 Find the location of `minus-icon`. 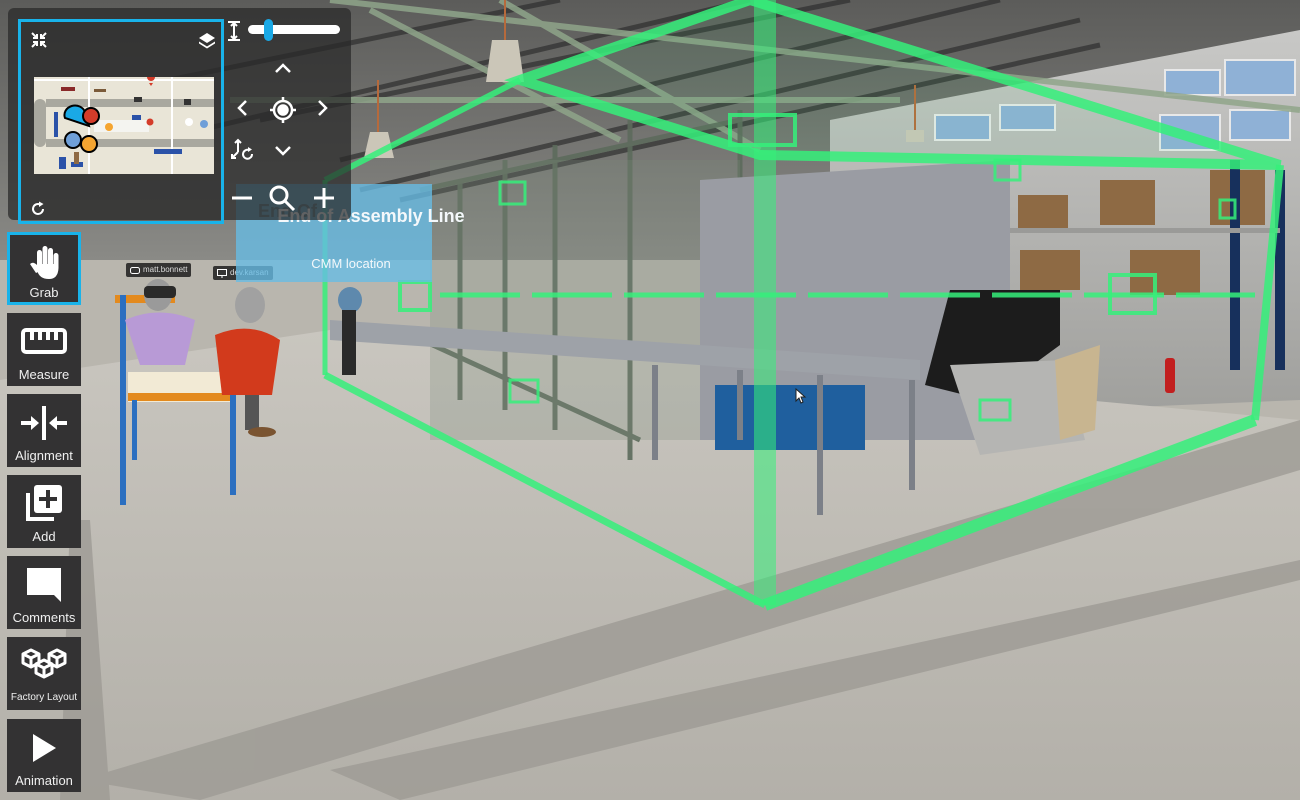

minus-icon is located at coordinates (242, 198).